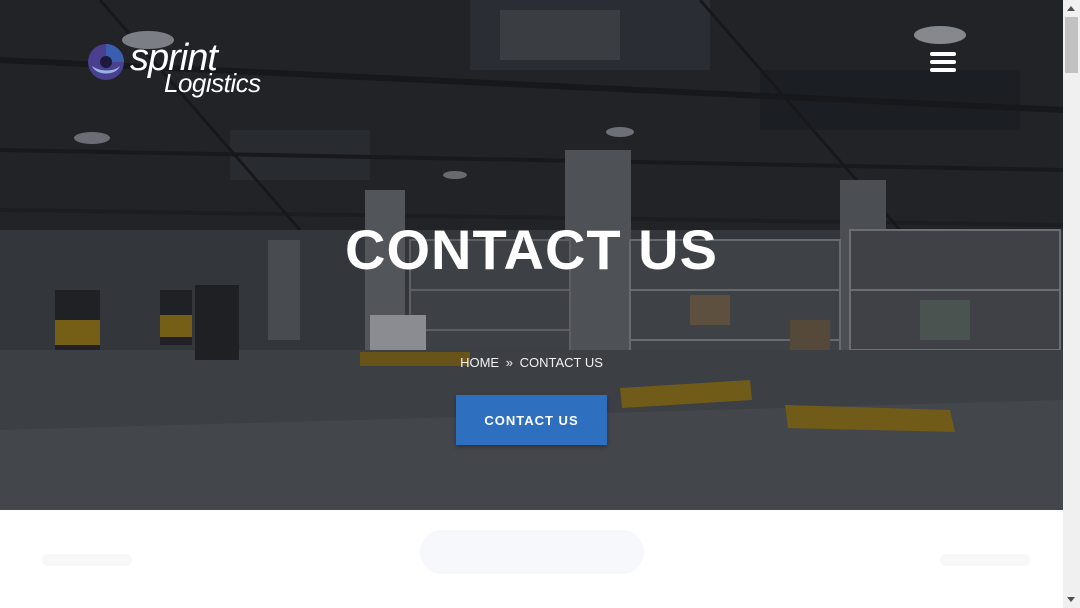 This screenshot has width=1080, height=608. Describe the element at coordinates (944, 65) in the screenshot. I see `hamburger-menu-icon` at that location.